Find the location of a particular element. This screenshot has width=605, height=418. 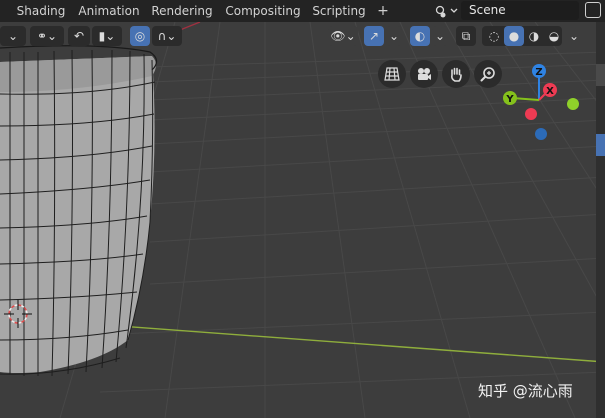

gizmo-neg-x-axis is located at coordinates (531, 114).